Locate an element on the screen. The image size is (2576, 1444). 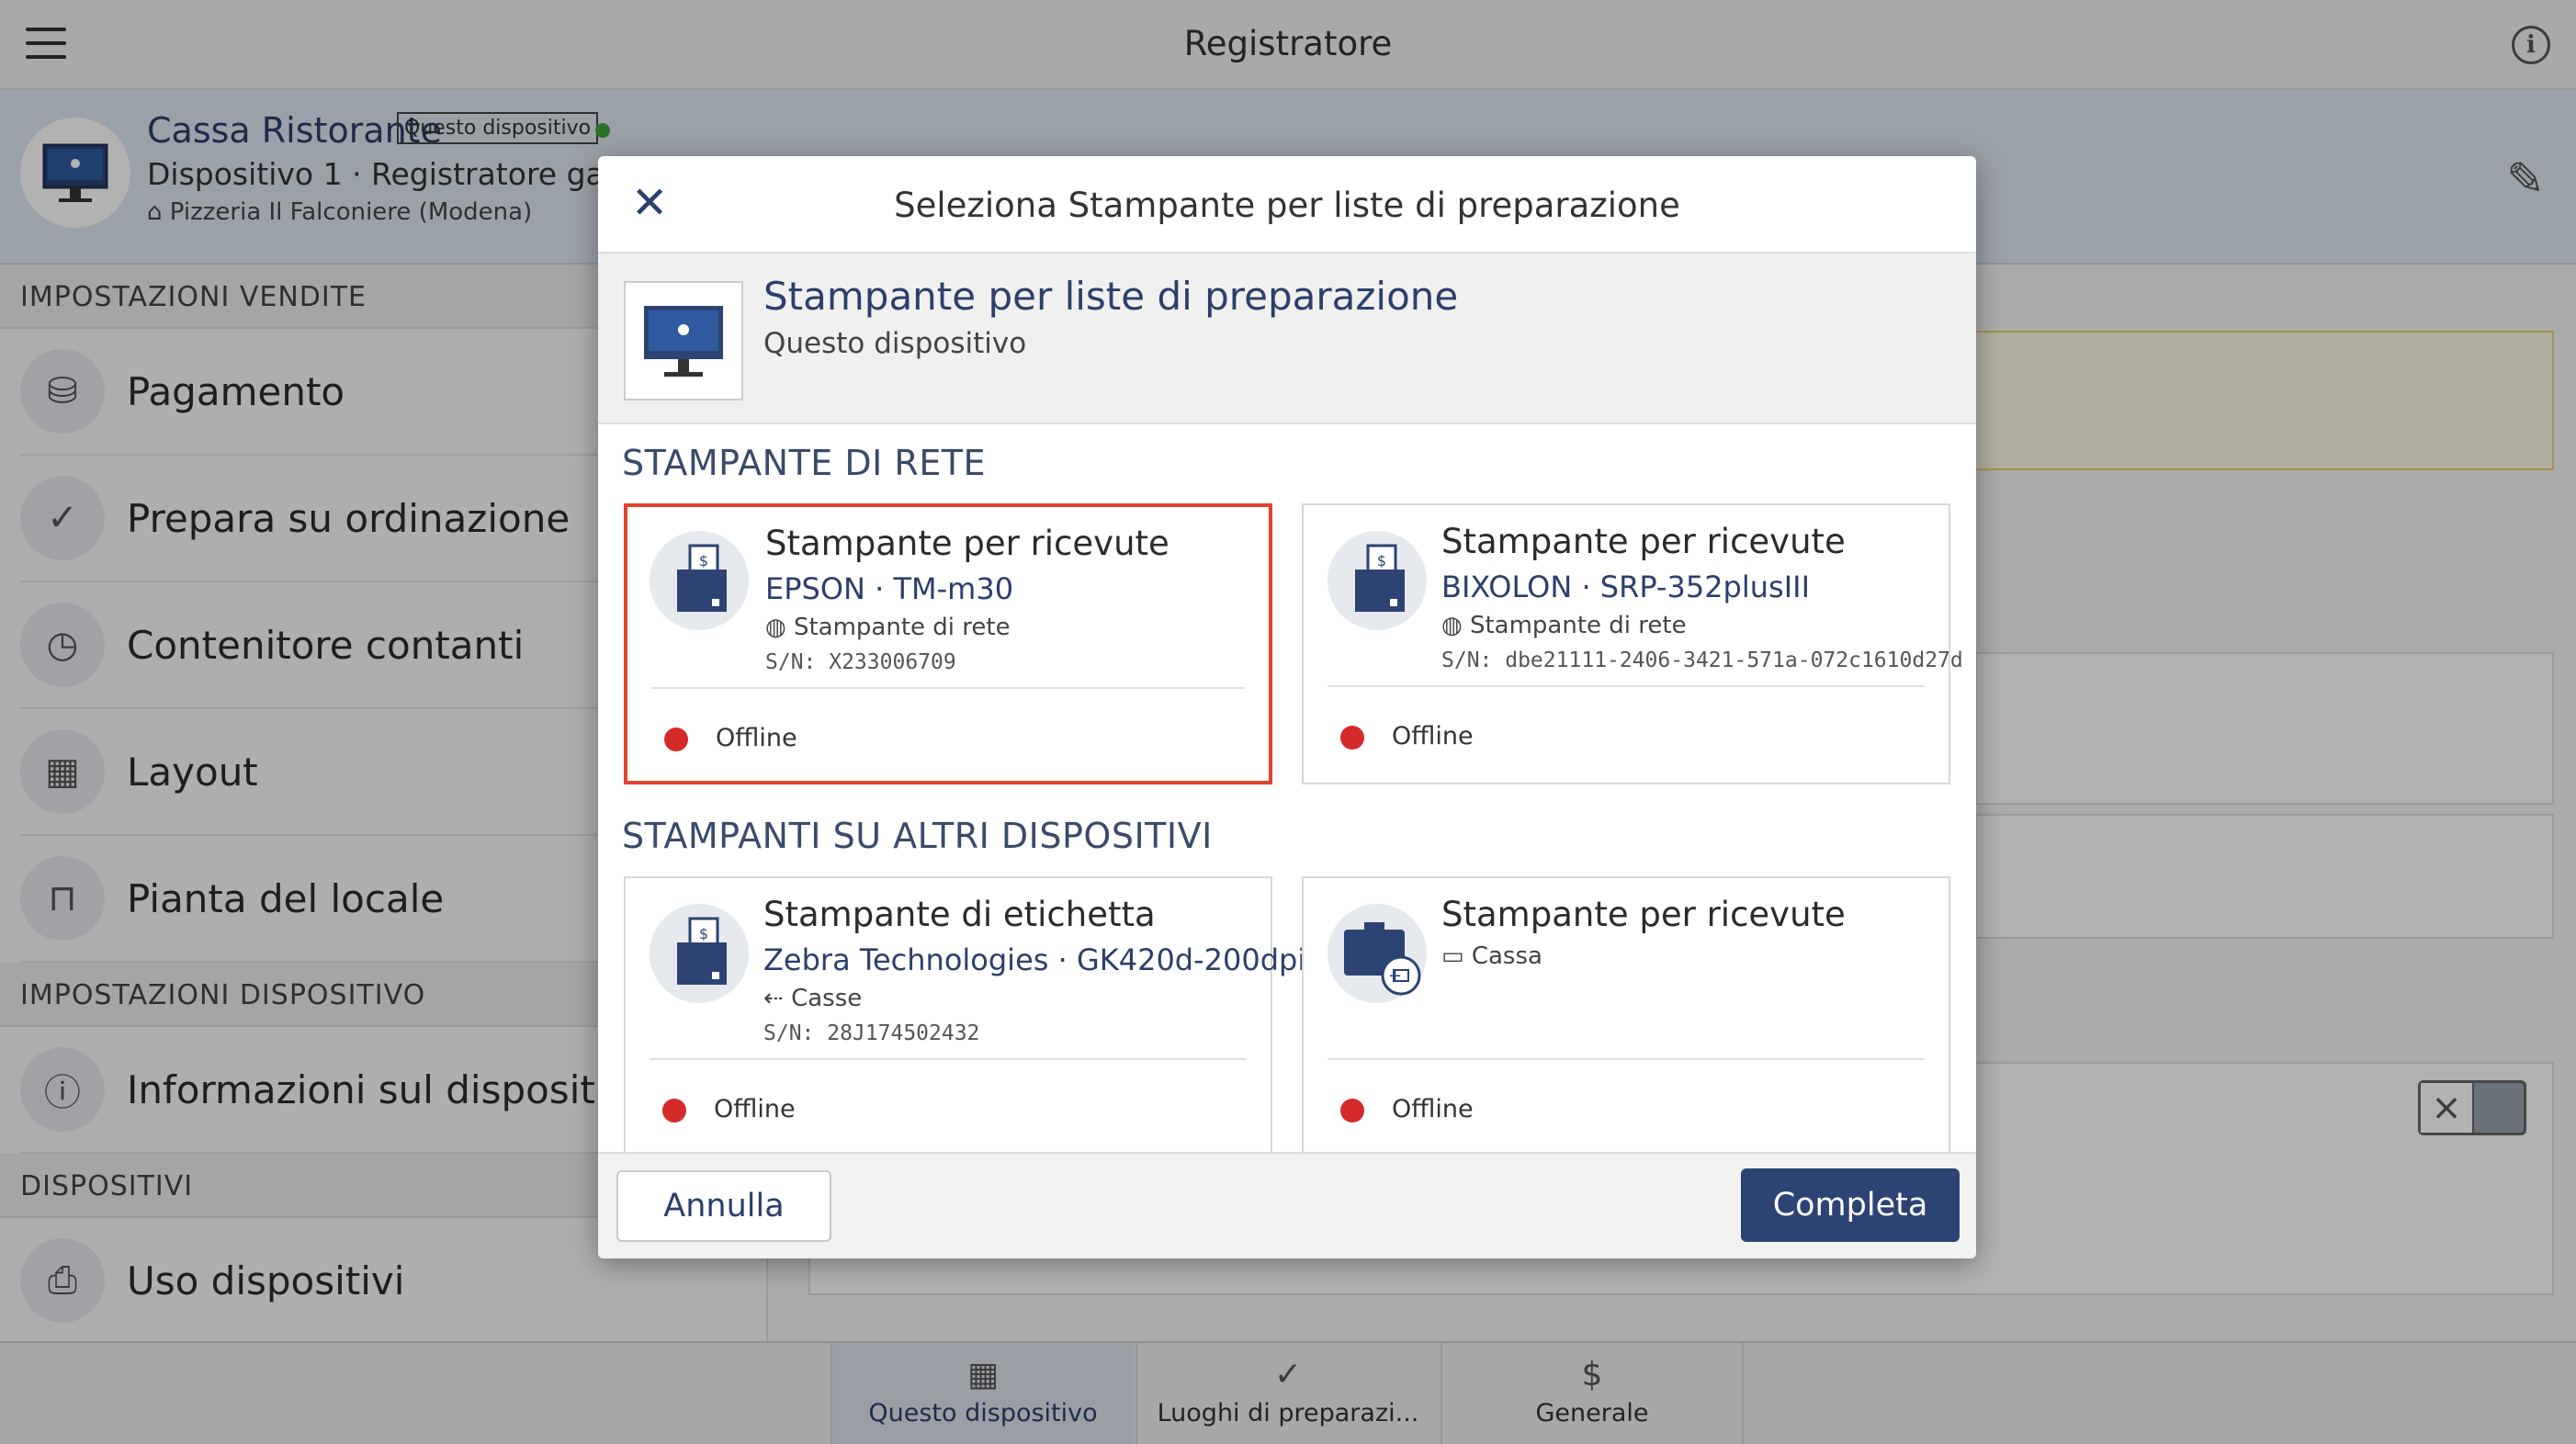
connection-type: ▭ Cassa is located at coordinates (1491, 956).